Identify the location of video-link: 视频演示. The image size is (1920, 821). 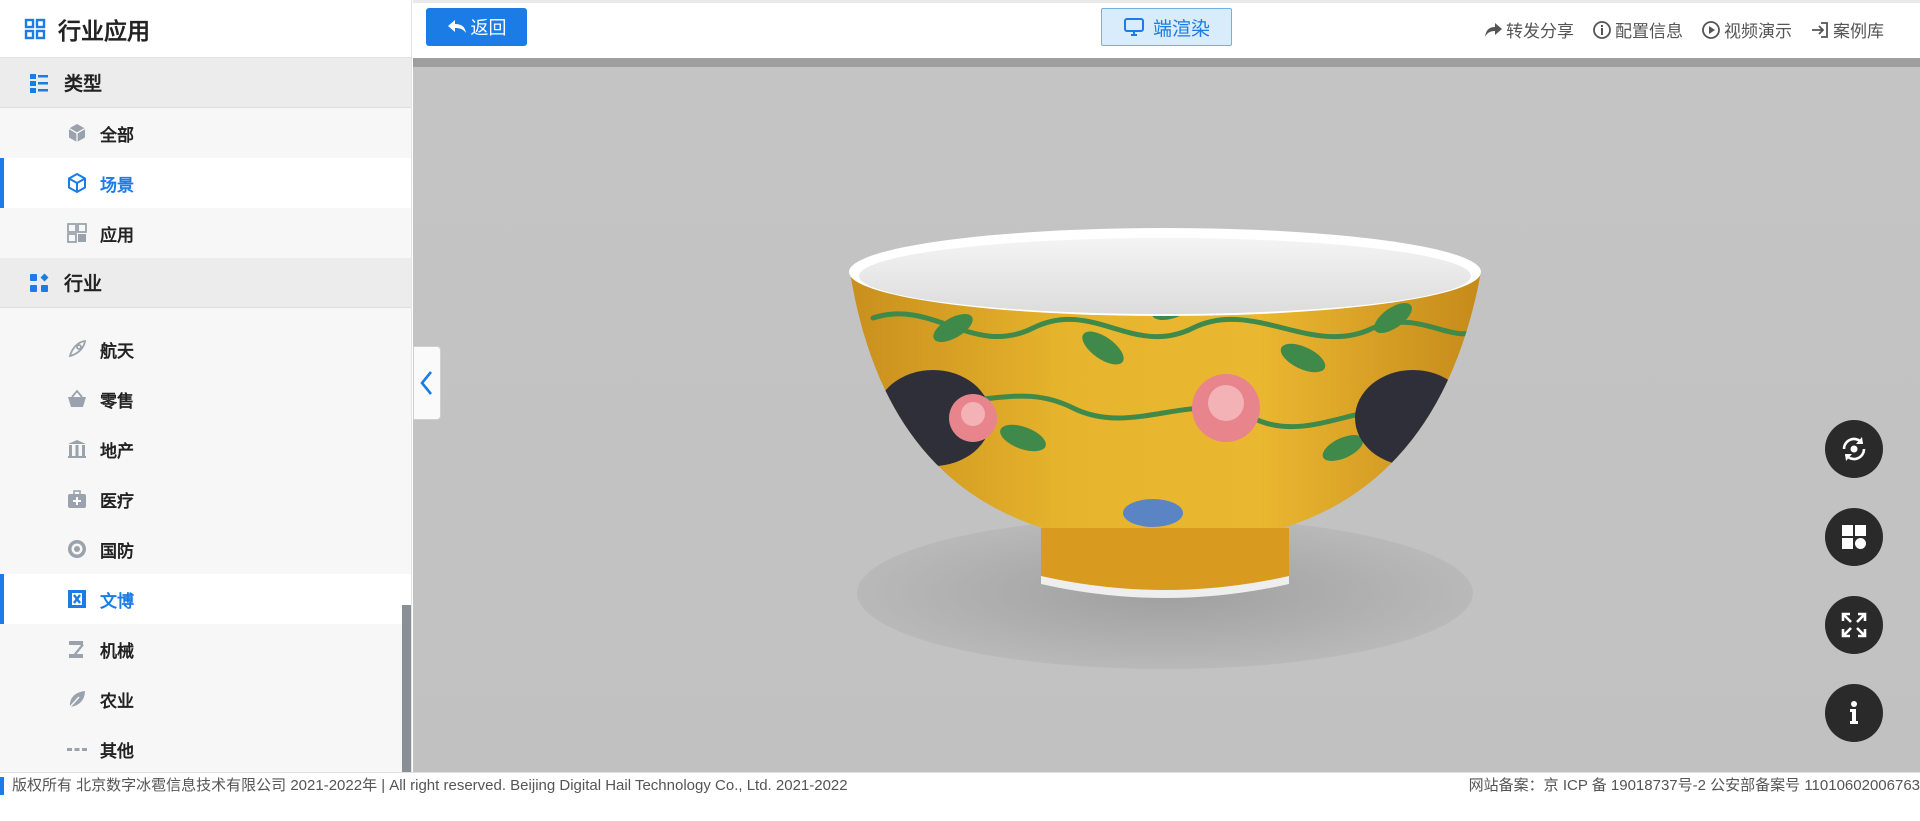
(1746, 29).